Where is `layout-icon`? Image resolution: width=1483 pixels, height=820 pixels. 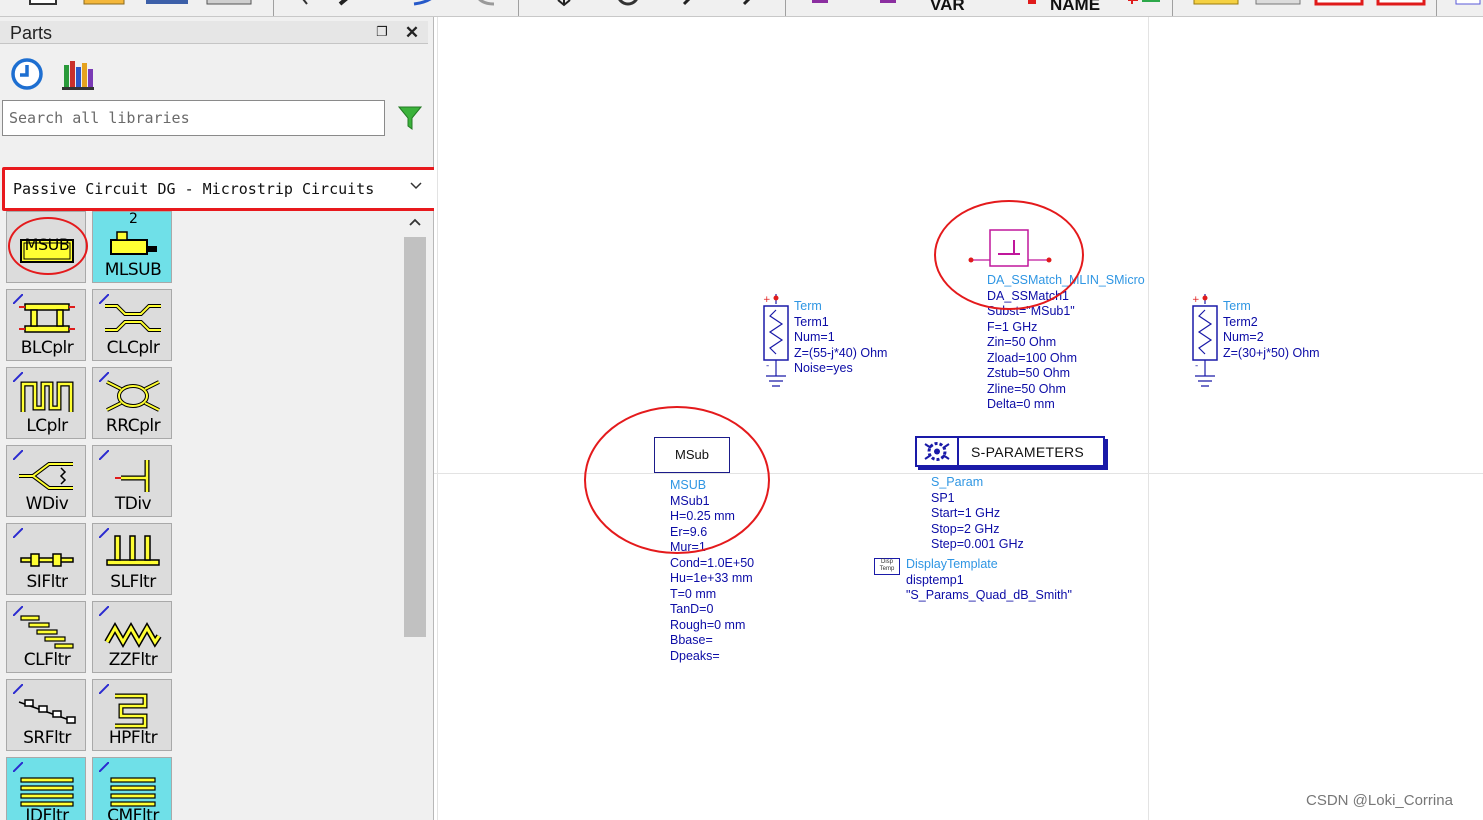
layout-icon is located at coordinates (1467, 6).